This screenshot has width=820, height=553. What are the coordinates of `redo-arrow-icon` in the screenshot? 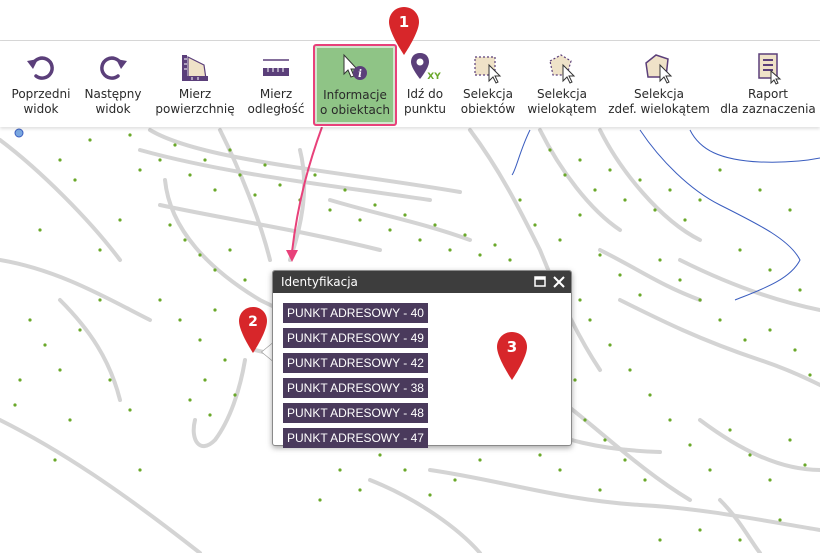 It's located at (113, 68).